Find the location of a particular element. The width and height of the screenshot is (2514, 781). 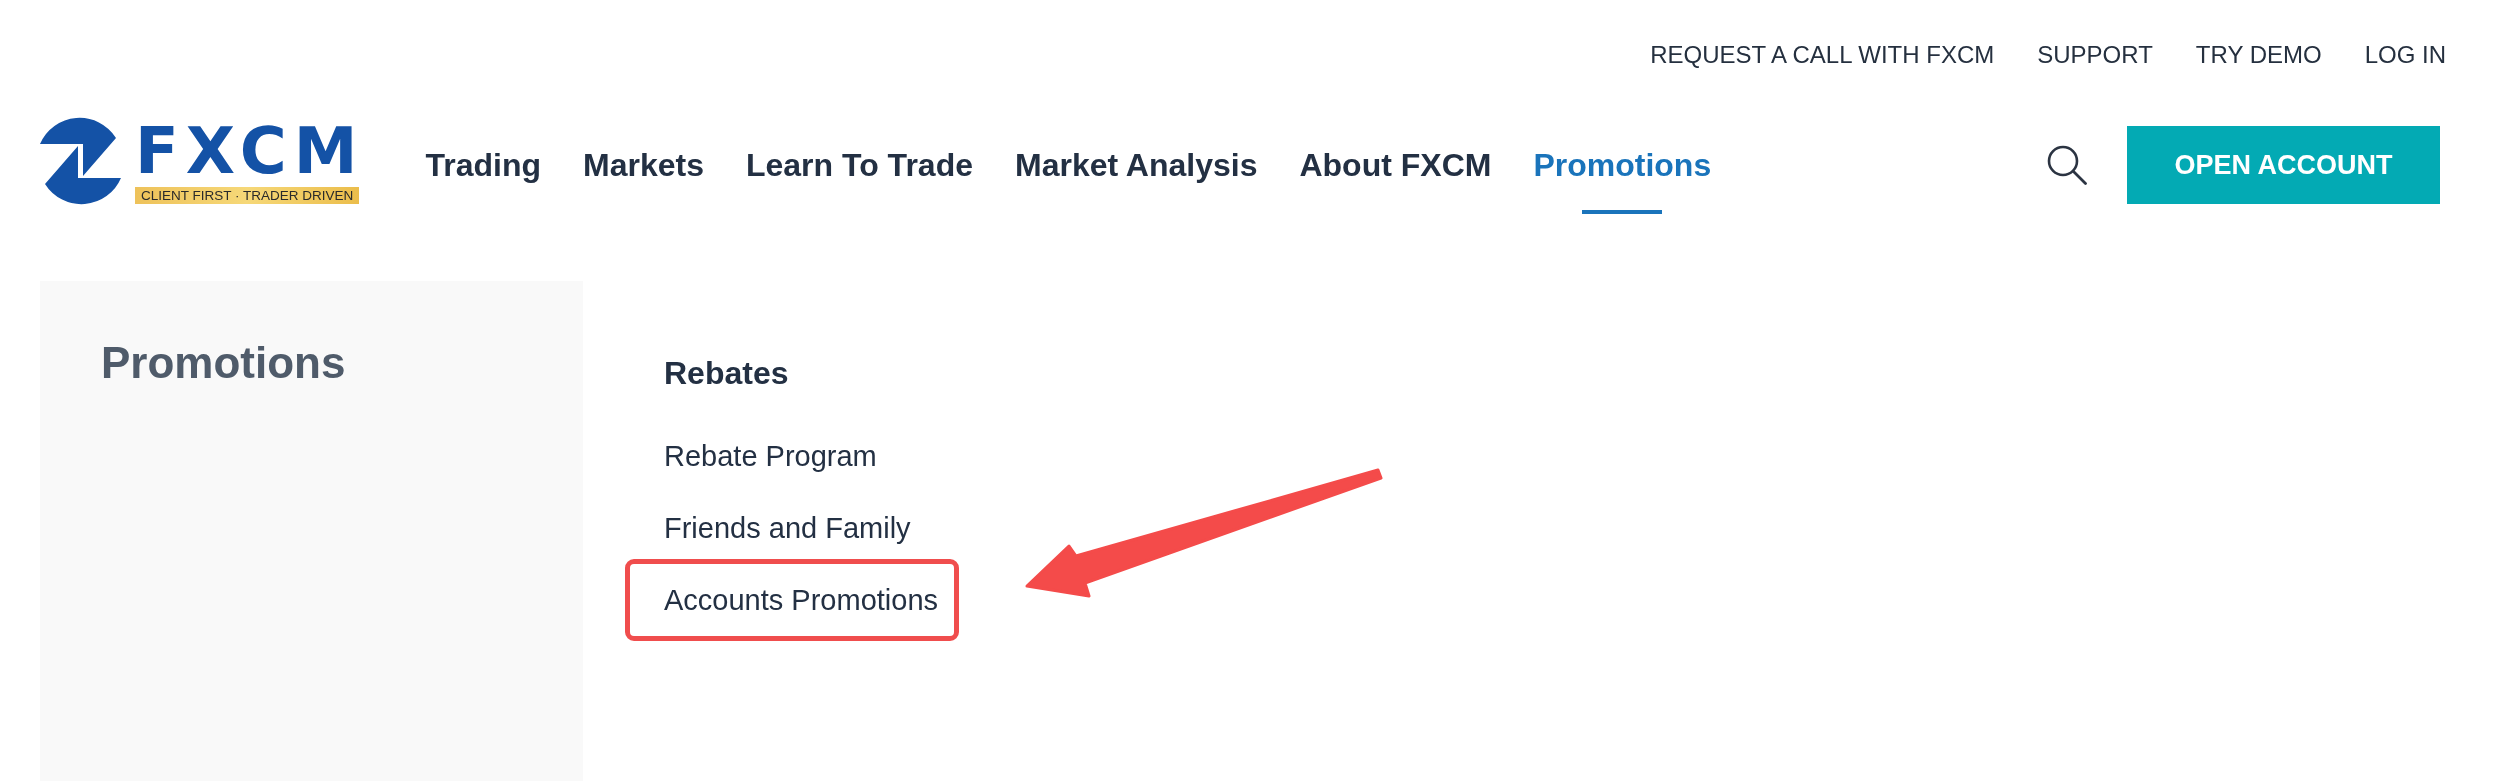

nav-tab: Markets is located at coordinates (643, 165).